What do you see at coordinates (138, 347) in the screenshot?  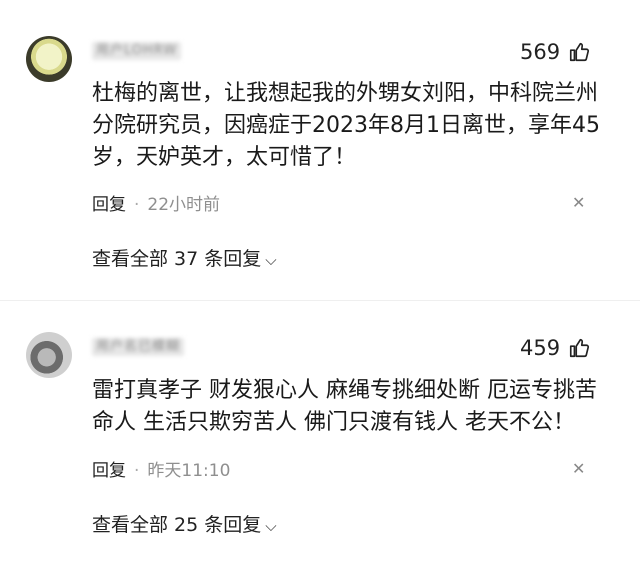 I see `username: 用户名已模糊` at bounding box center [138, 347].